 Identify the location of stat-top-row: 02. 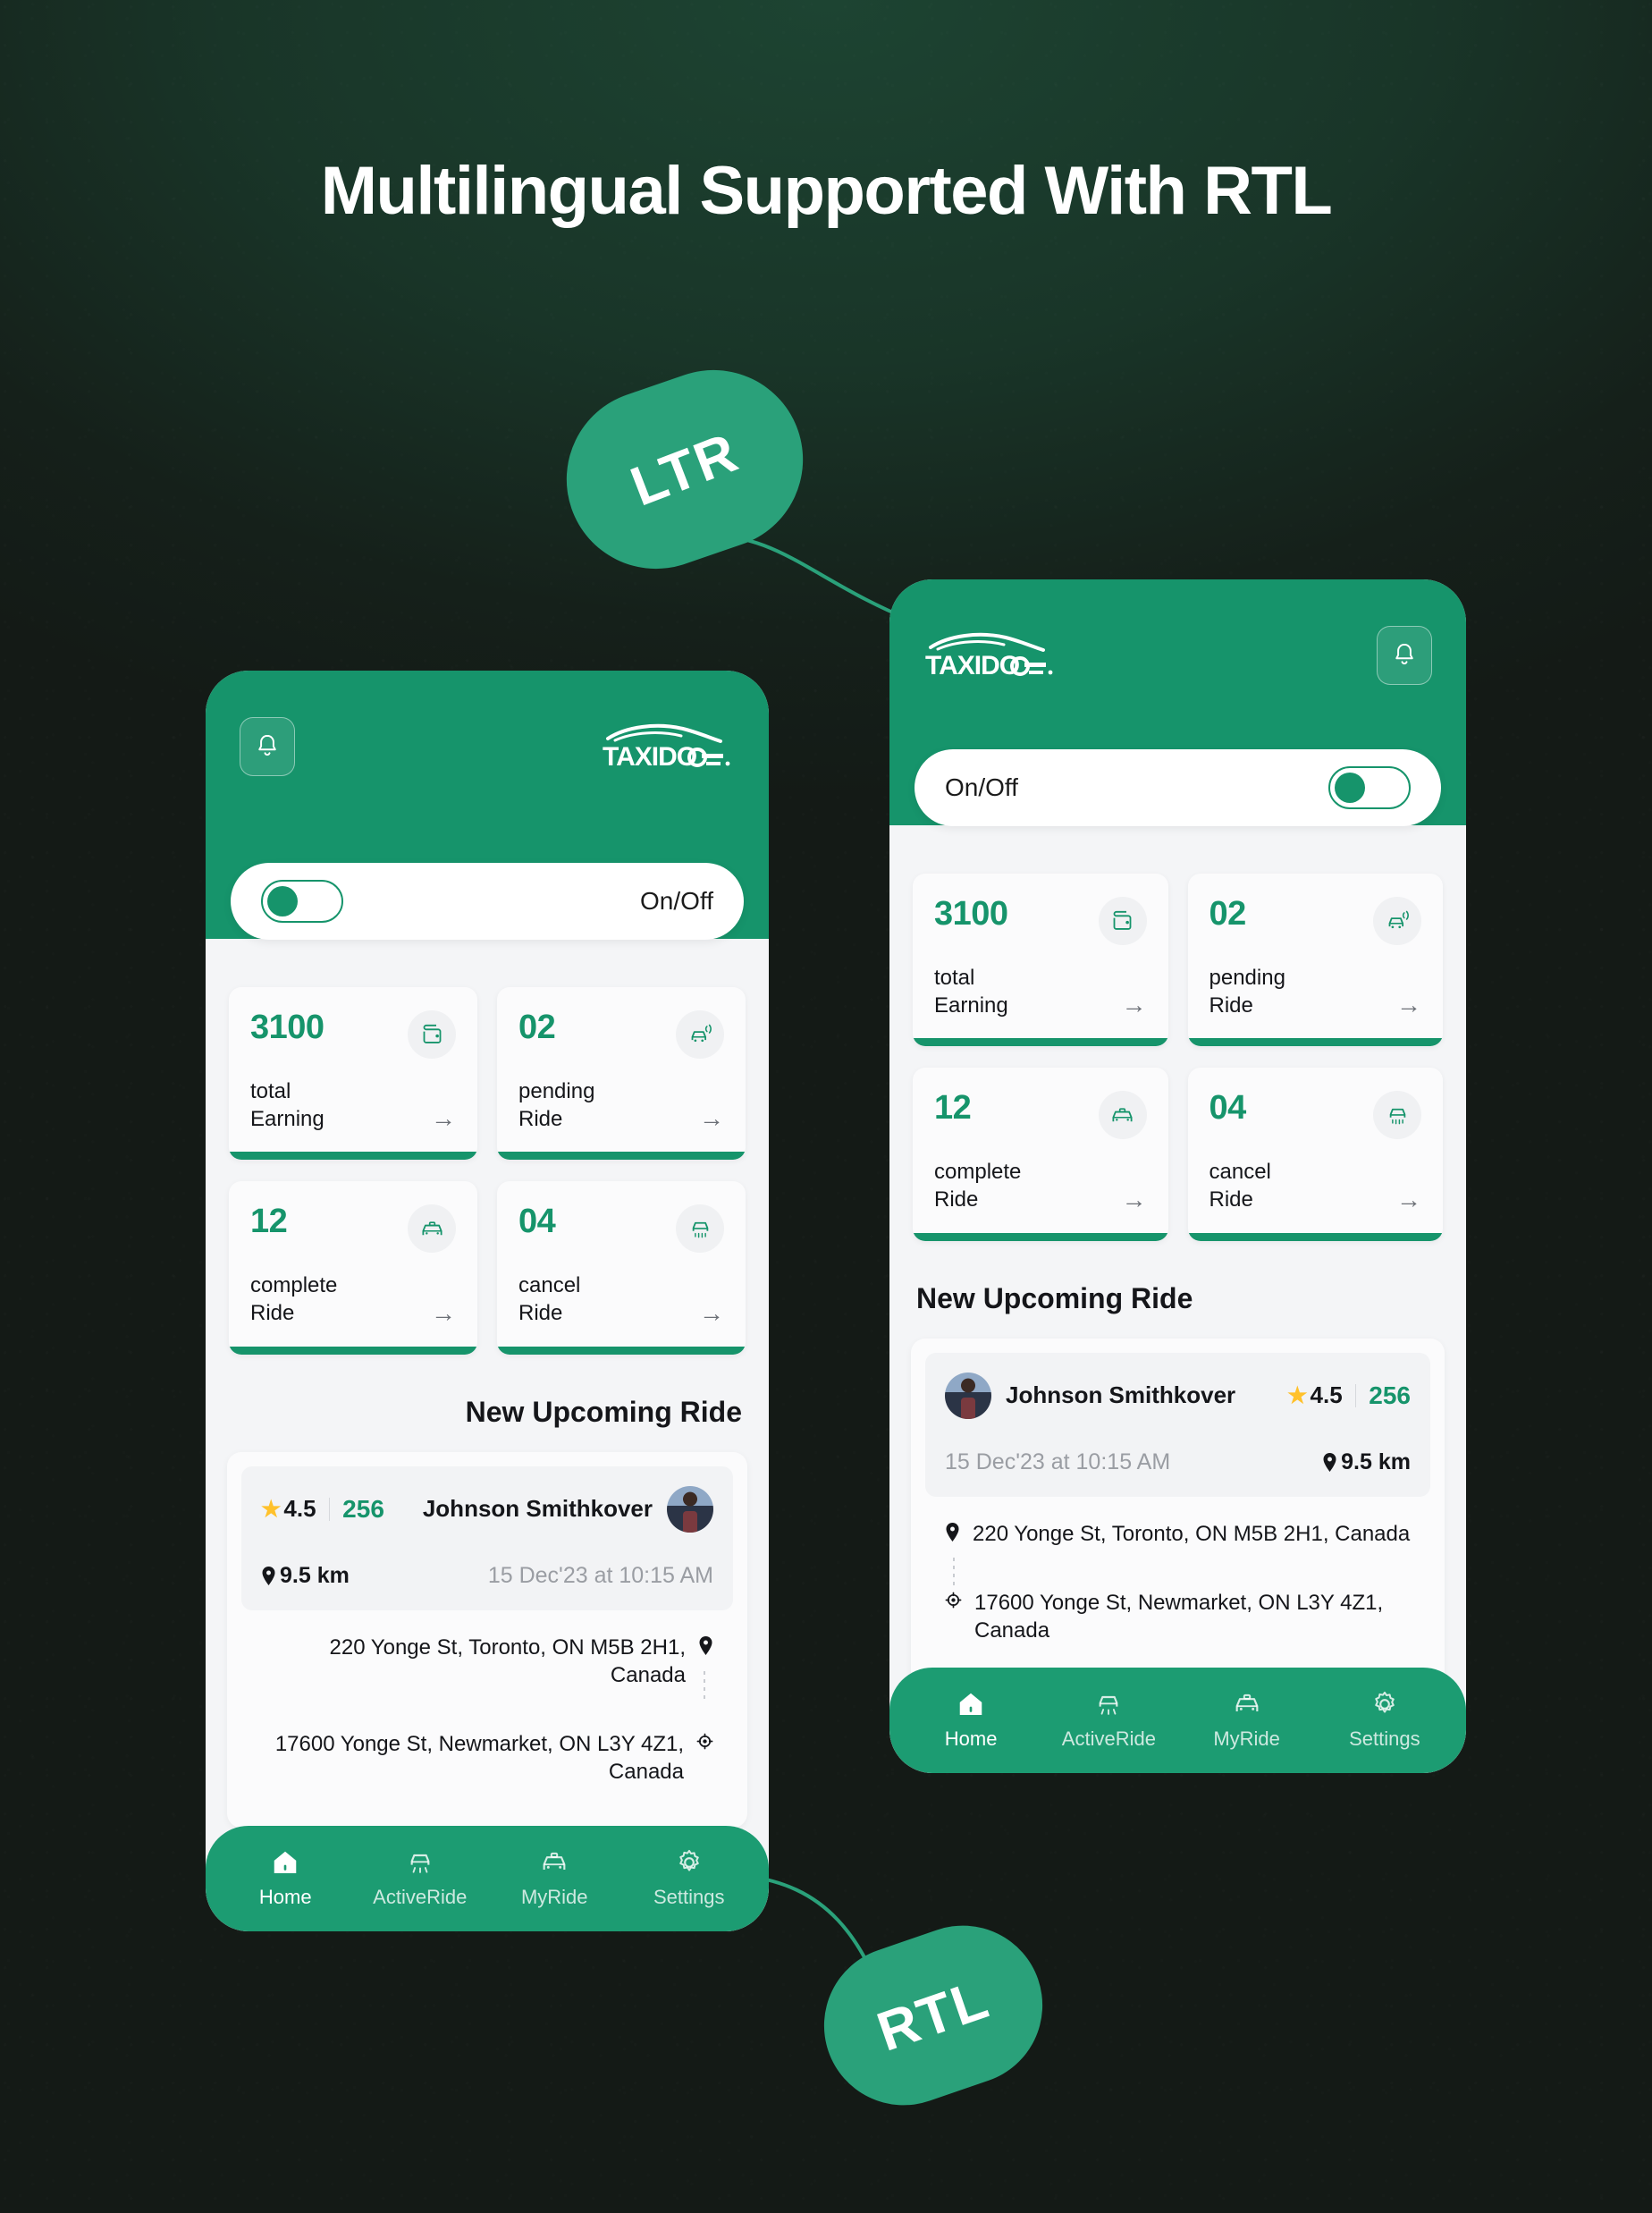
(1315, 920).